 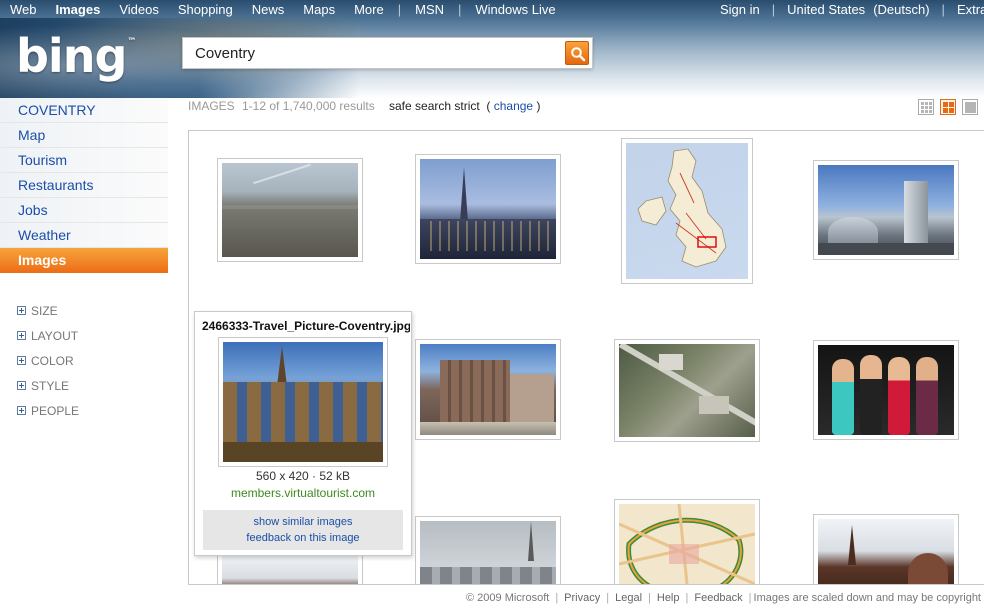 I want to click on aerial-city-thumbnail, so click(x=290, y=210).